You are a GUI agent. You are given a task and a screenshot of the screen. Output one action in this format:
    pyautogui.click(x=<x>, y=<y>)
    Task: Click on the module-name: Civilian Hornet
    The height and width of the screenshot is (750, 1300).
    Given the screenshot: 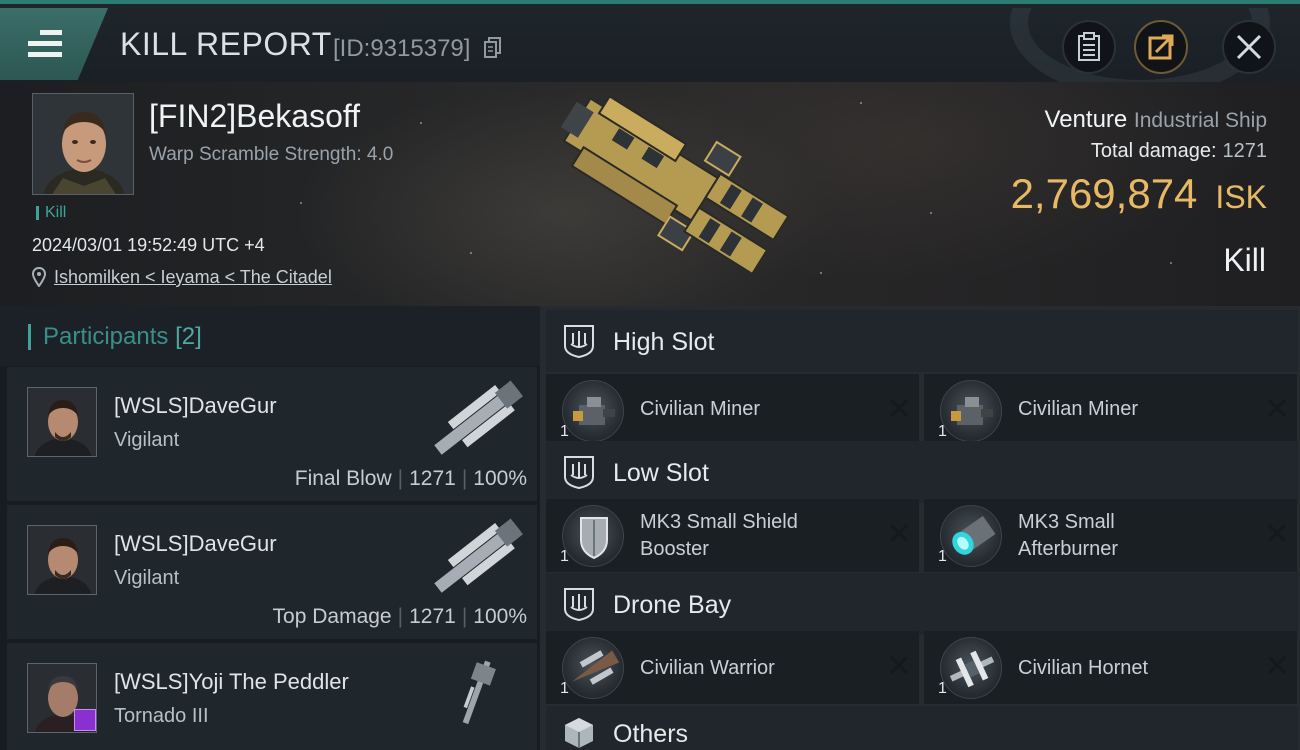 What is the action you would take?
    pyautogui.click(x=1083, y=668)
    